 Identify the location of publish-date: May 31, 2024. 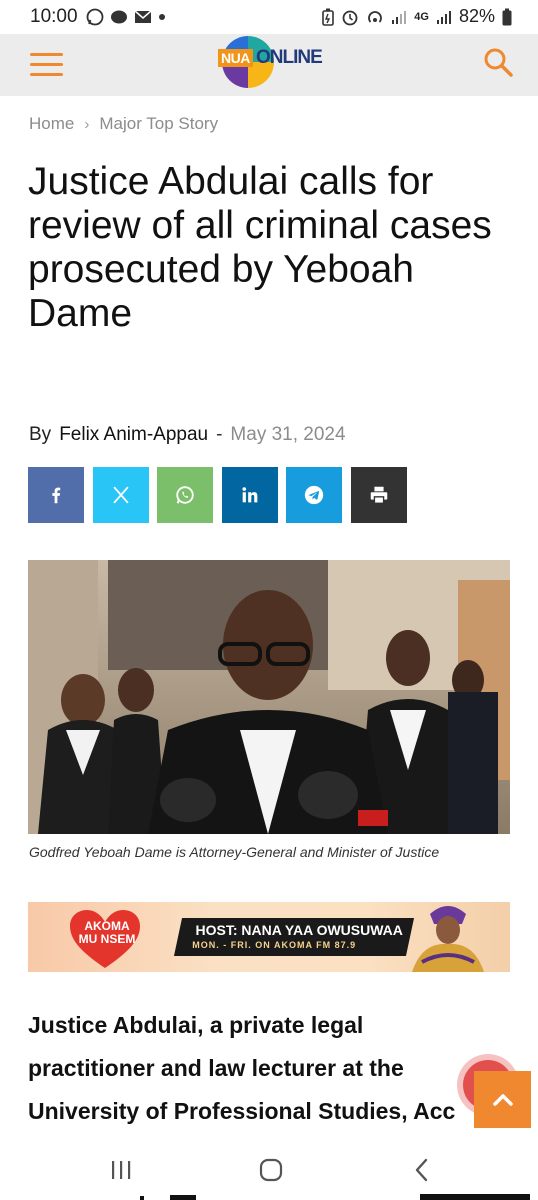
(288, 434).